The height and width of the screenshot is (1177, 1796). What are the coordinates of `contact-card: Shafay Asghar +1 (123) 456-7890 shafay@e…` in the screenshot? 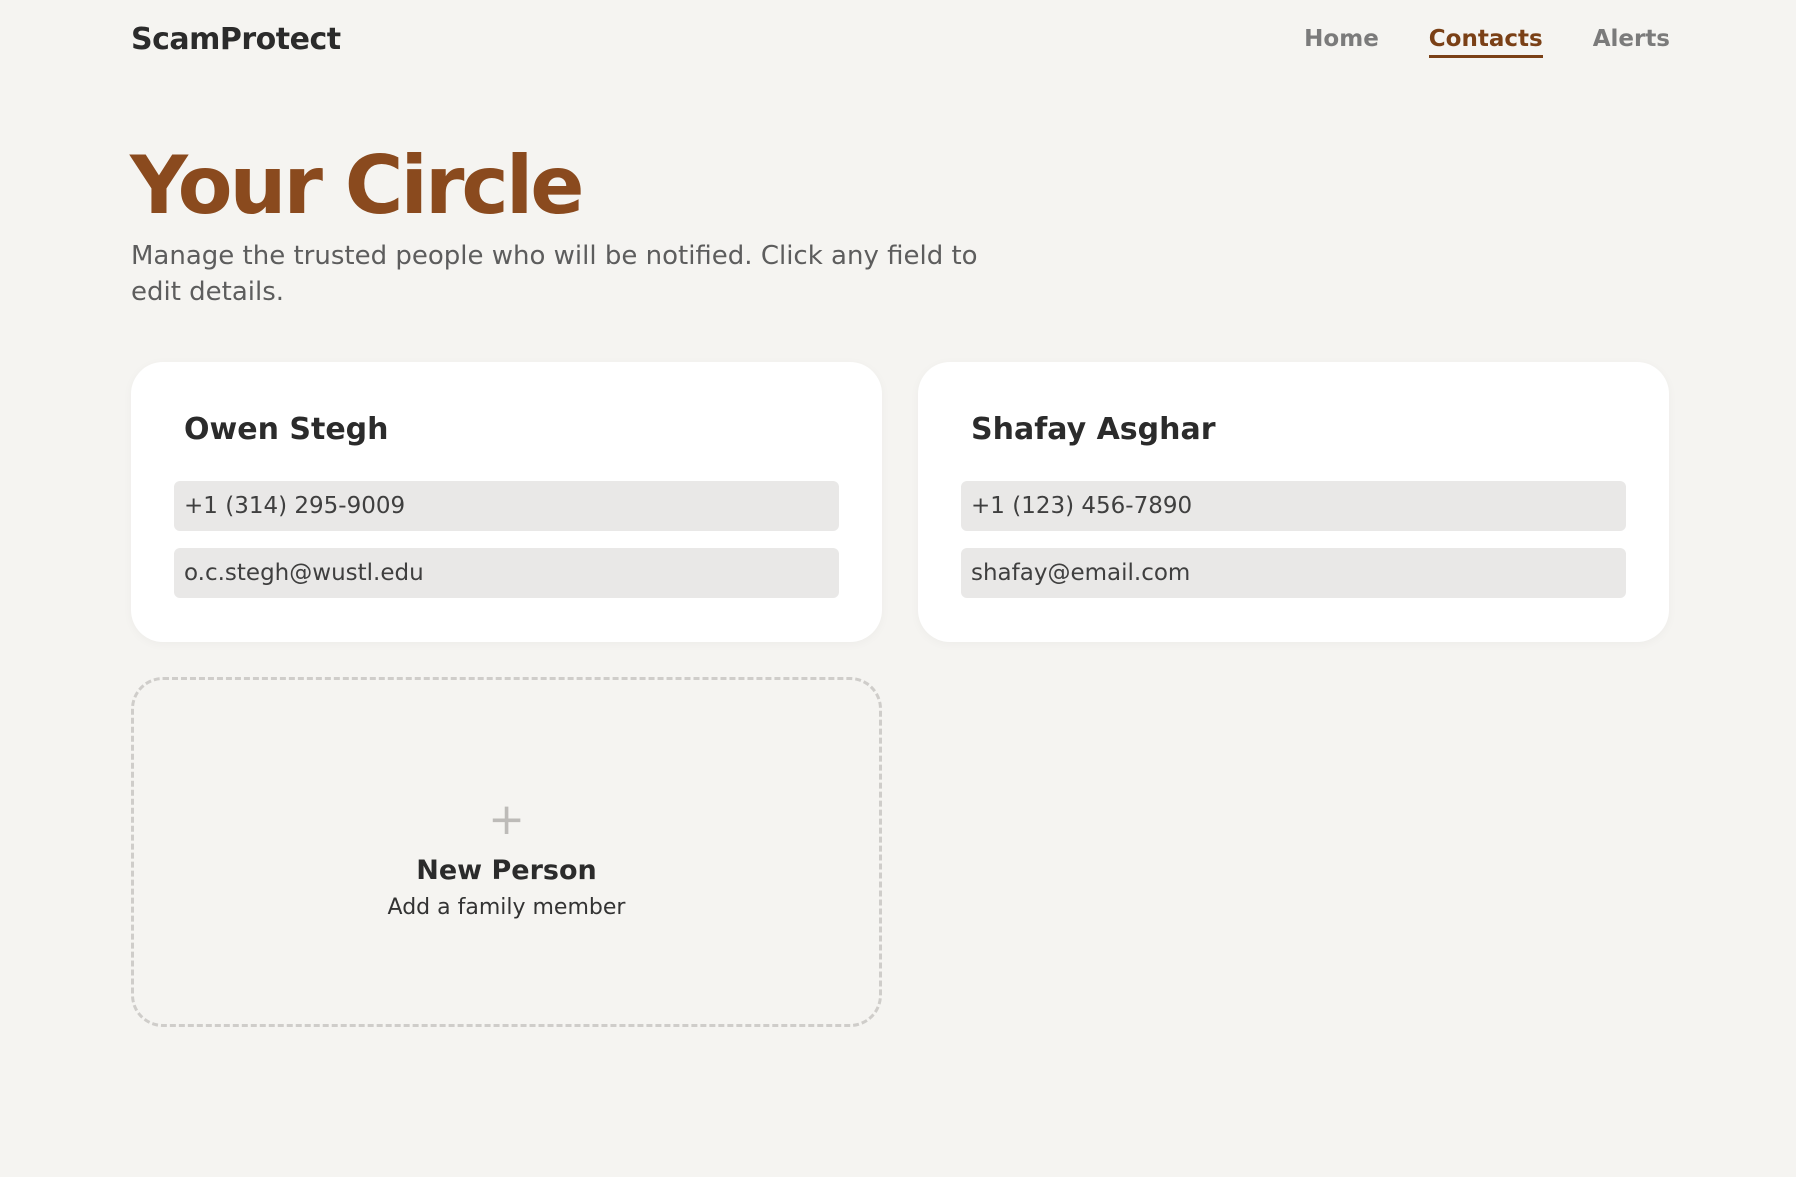 It's located at (1293, 502).